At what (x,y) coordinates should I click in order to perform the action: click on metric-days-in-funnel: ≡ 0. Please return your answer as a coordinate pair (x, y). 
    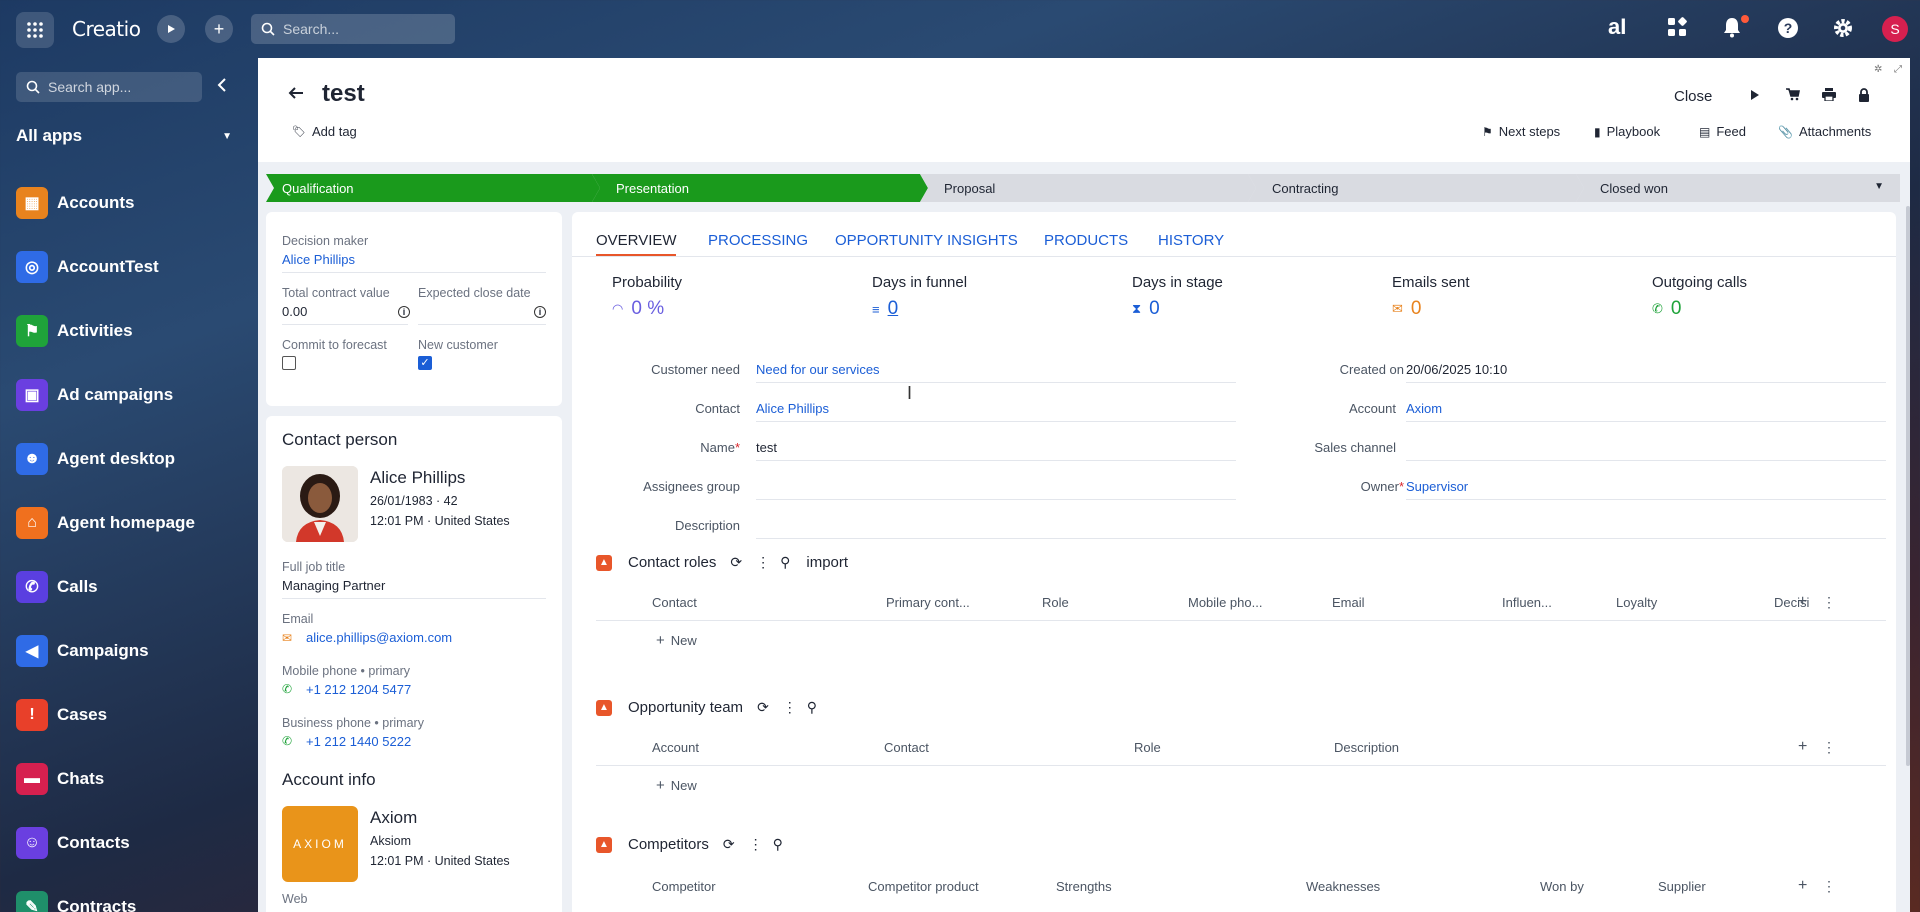
    Looking at the image, I should click on (885, 309).